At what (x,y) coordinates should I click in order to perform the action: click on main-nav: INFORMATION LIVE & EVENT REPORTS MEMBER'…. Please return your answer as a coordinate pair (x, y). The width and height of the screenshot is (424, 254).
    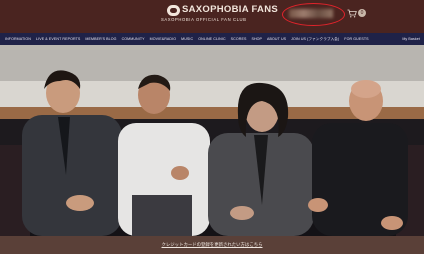
    Looking at the image, I should click on (212, 39).